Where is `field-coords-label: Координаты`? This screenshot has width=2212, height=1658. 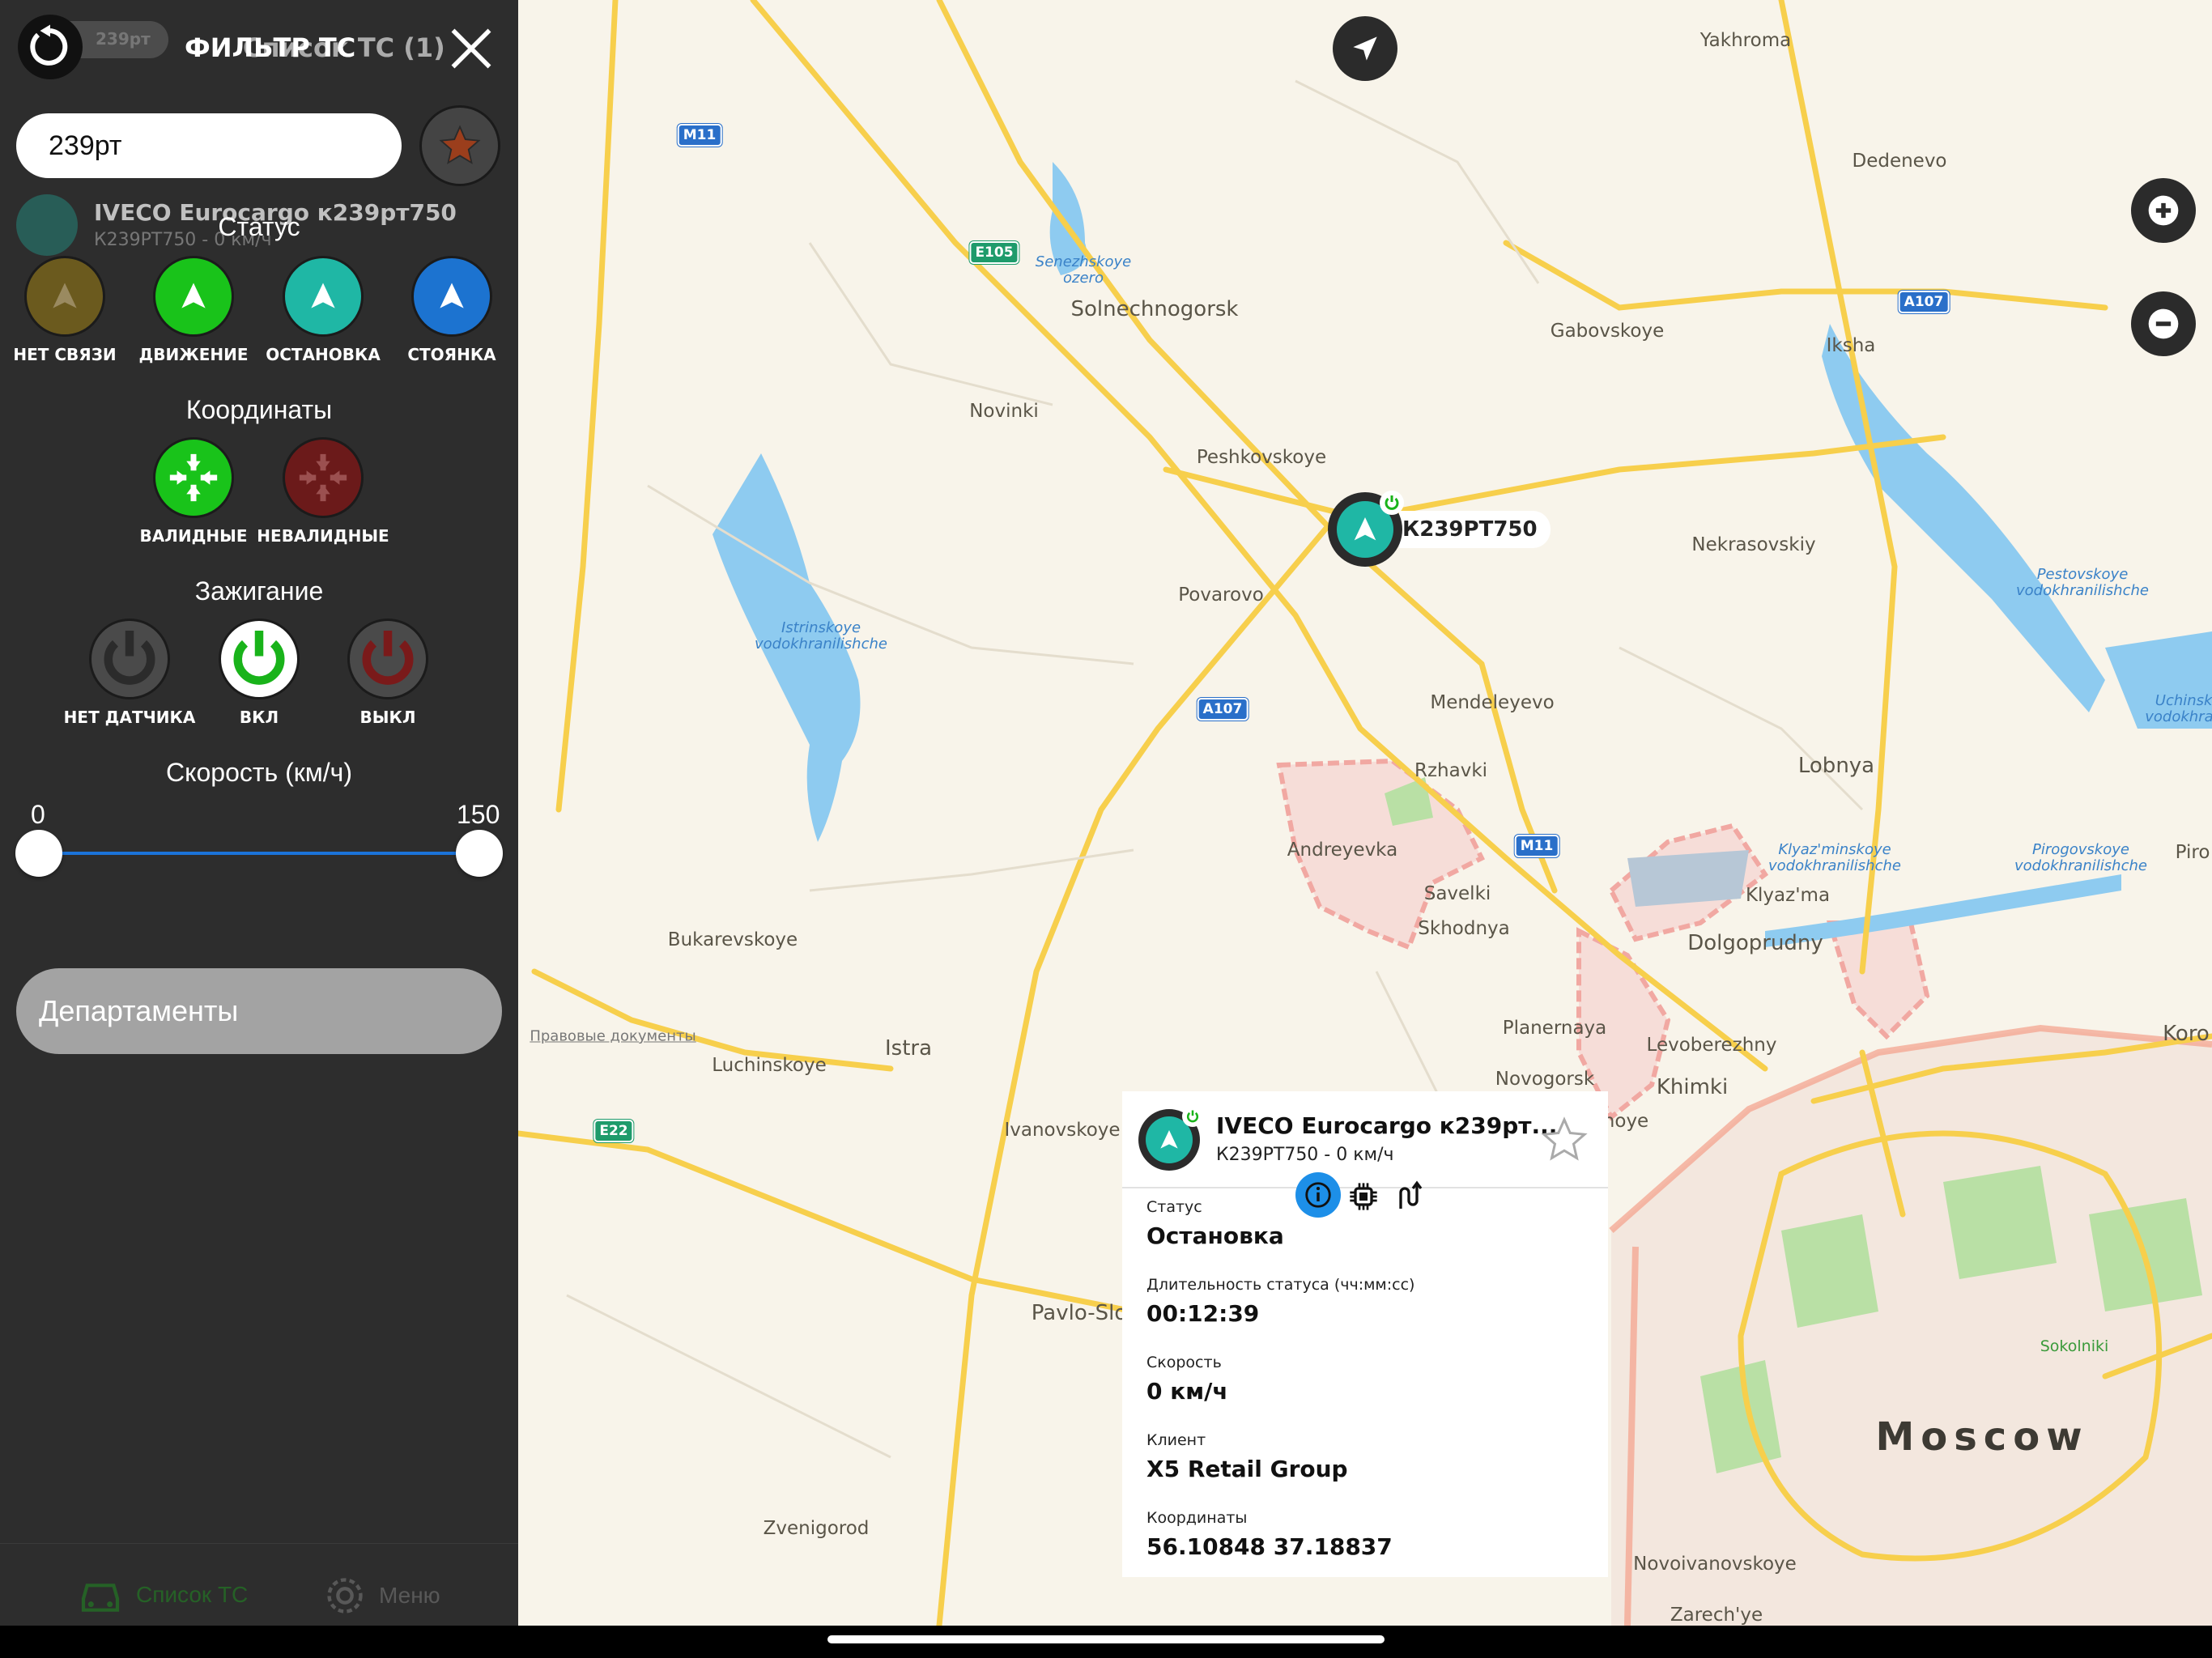
field-coords-label: Координаты is located at coordinates (1197, 1518).